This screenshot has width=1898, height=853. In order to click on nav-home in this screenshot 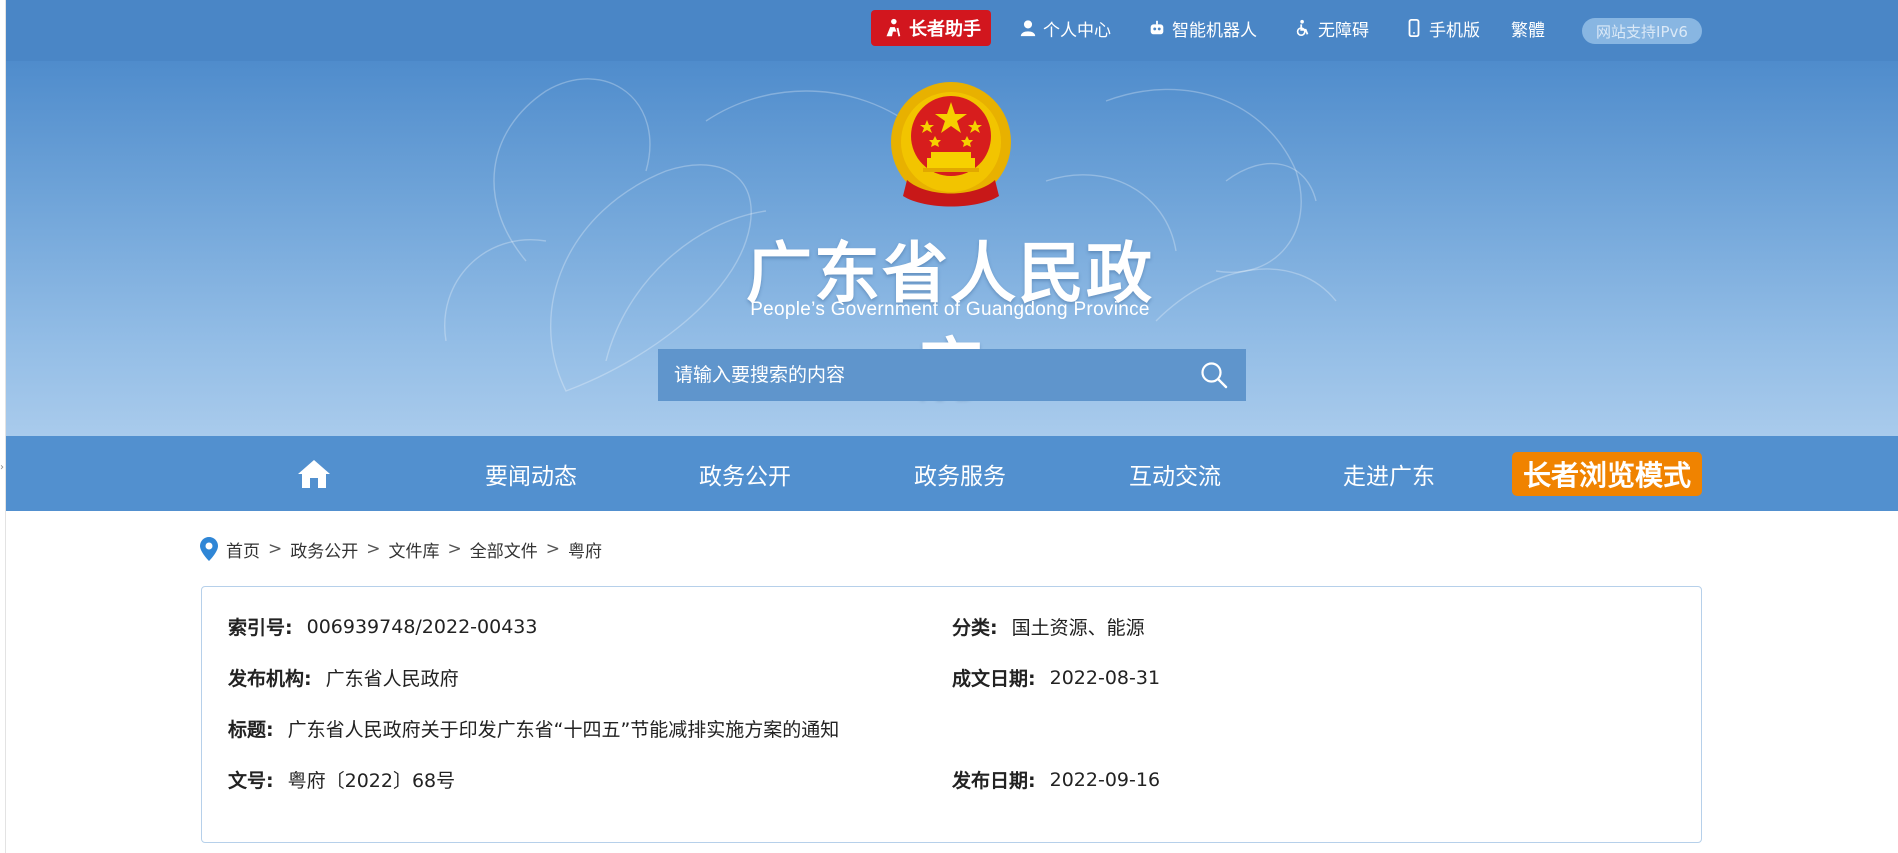, I will do `click(314, 473)`.